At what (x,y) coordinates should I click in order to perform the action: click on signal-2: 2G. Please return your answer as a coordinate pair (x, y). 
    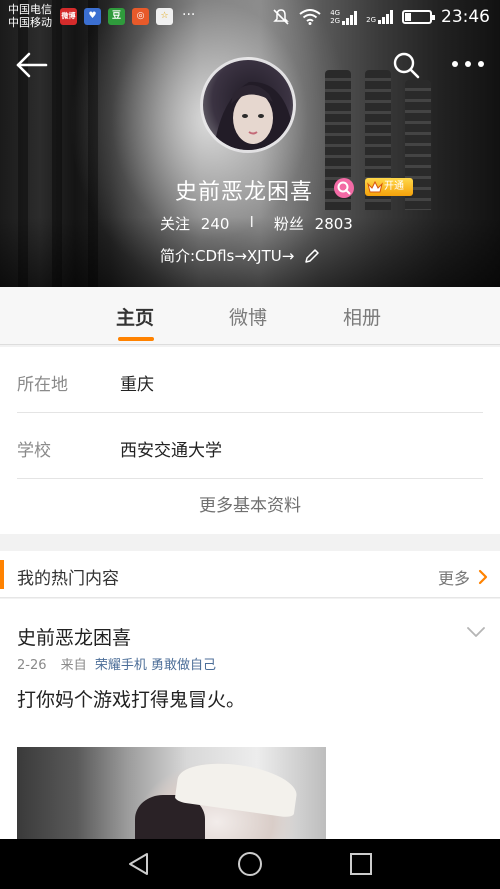
    Looking at the image, I should click on (379, 17).